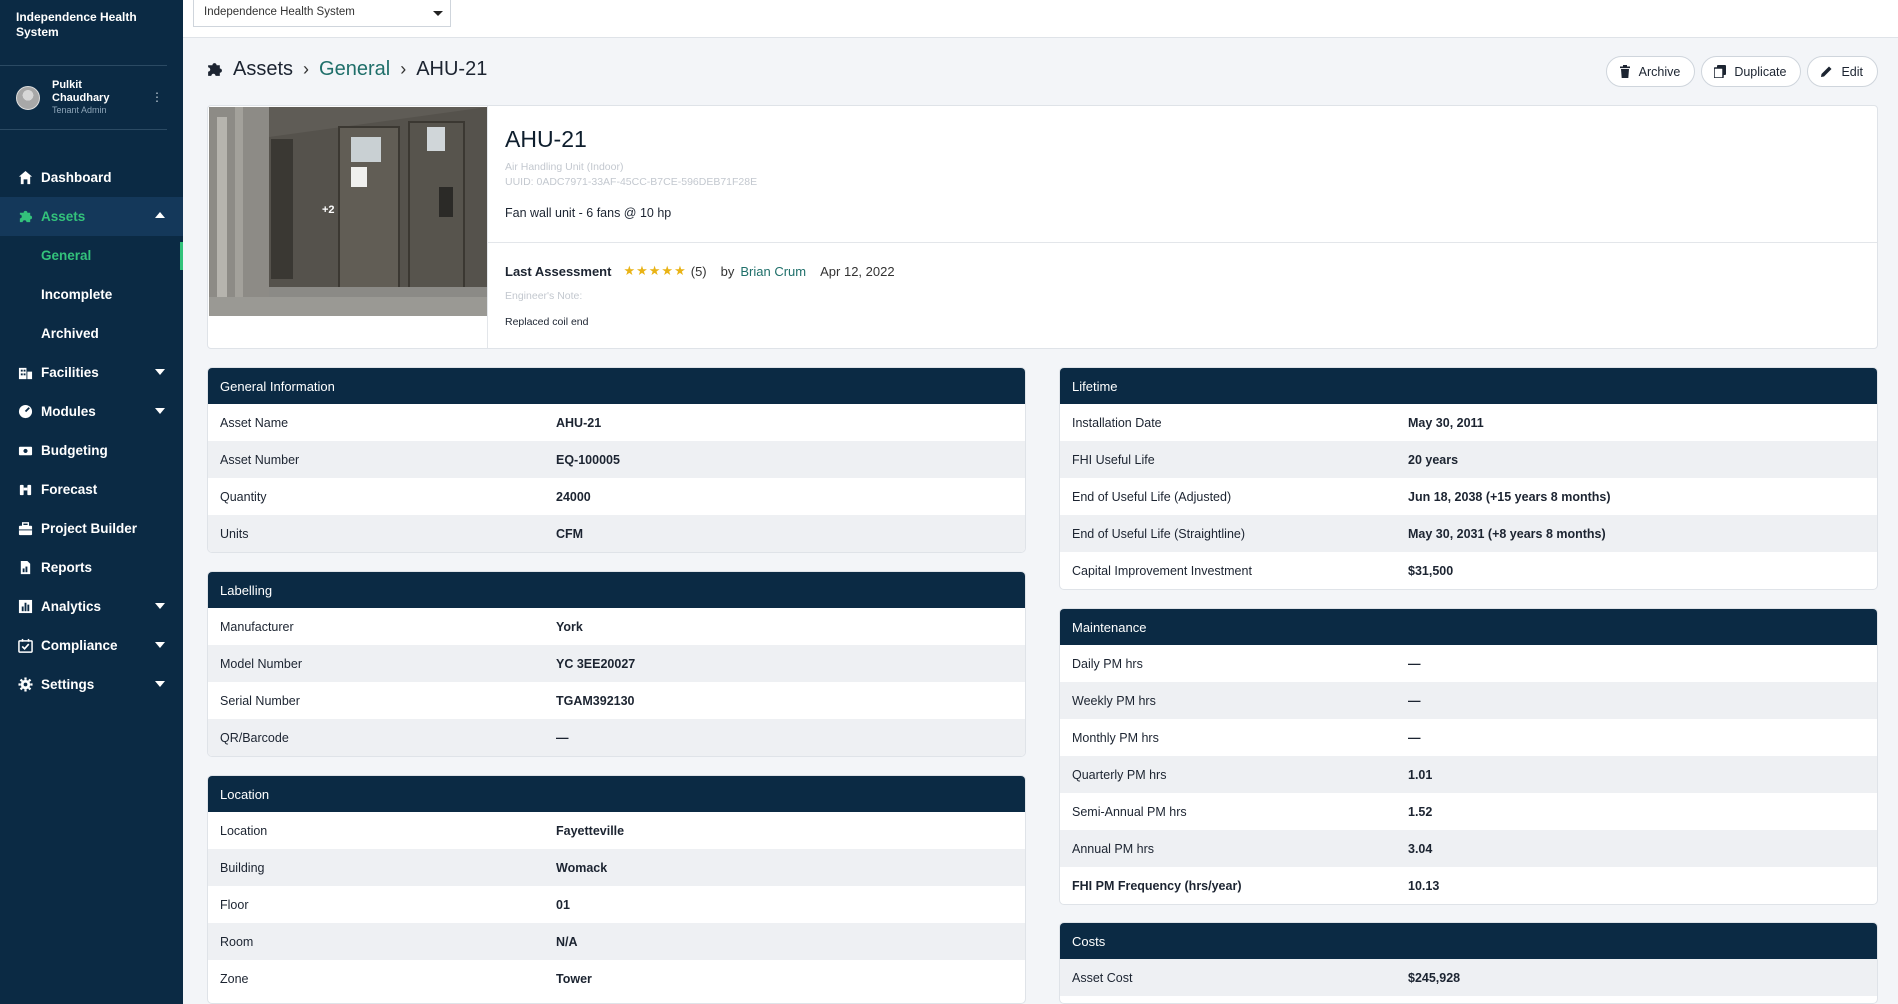 Image resolution: width=1898 pixels, height=1004 pixels. What do you see at coordinates (91, 255) in the screenshot?
I see `sidebar-subitem-general: General` at bounding box center [91, 255].